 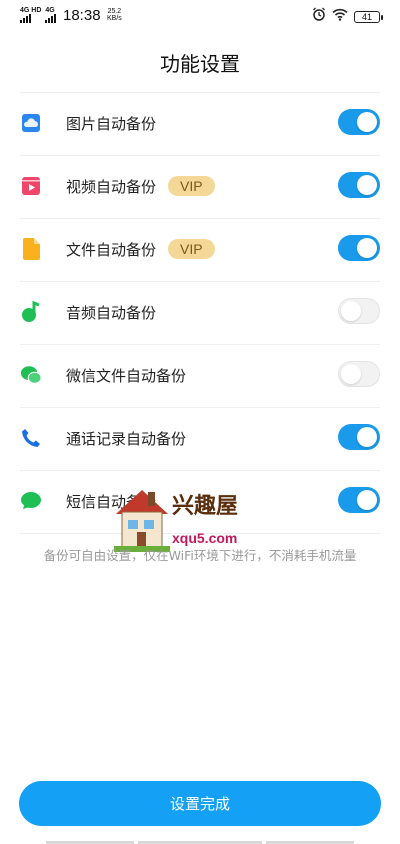 I want to click on setting-row-5: 微信文件自动备份, so click(x=200, y=376).